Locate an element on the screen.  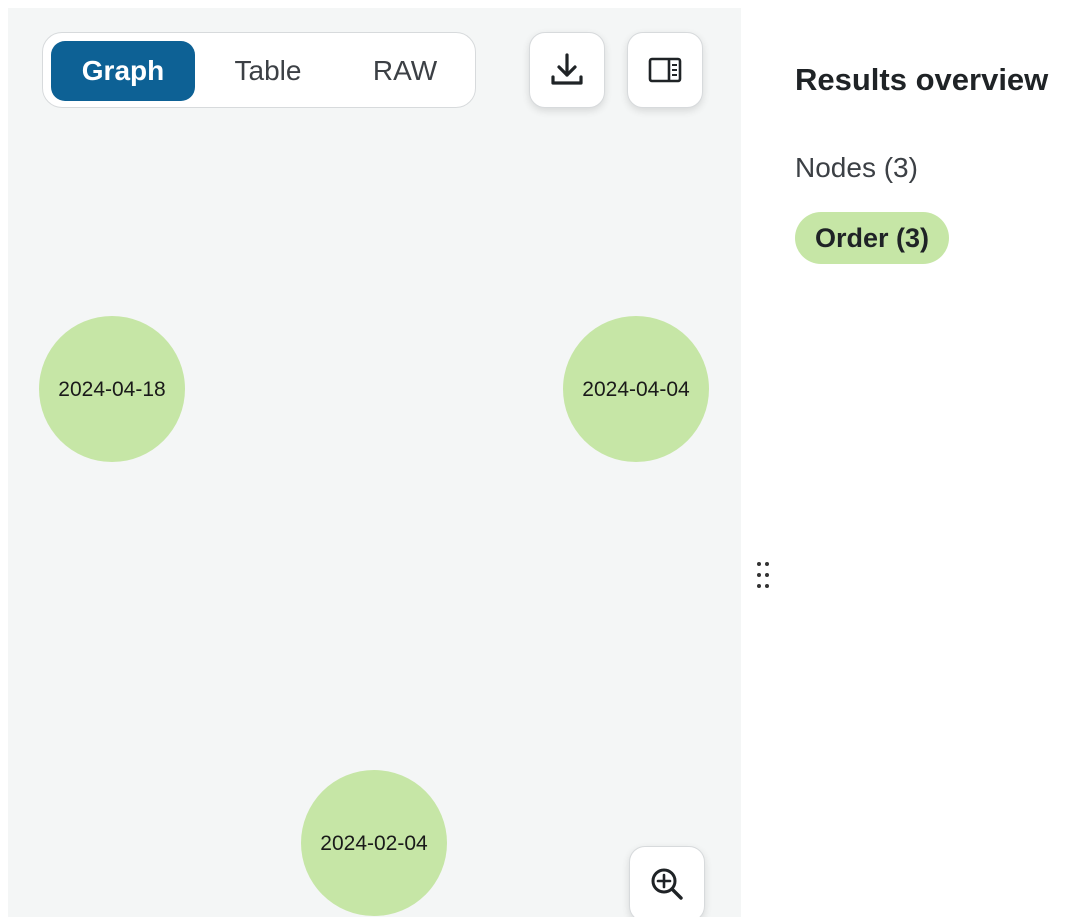
graph-node-order: 2024-04-18 is located at coordinates (112, 389).